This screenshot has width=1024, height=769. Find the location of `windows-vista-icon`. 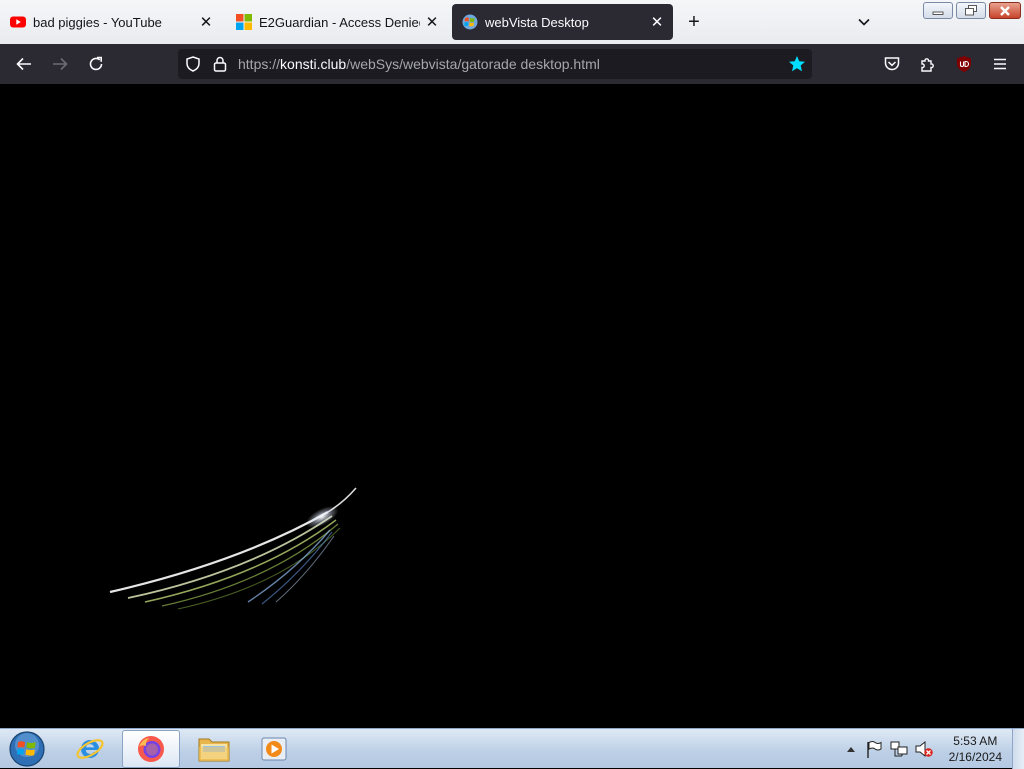

windows-vista-icon is located at coordinates (470, 22).